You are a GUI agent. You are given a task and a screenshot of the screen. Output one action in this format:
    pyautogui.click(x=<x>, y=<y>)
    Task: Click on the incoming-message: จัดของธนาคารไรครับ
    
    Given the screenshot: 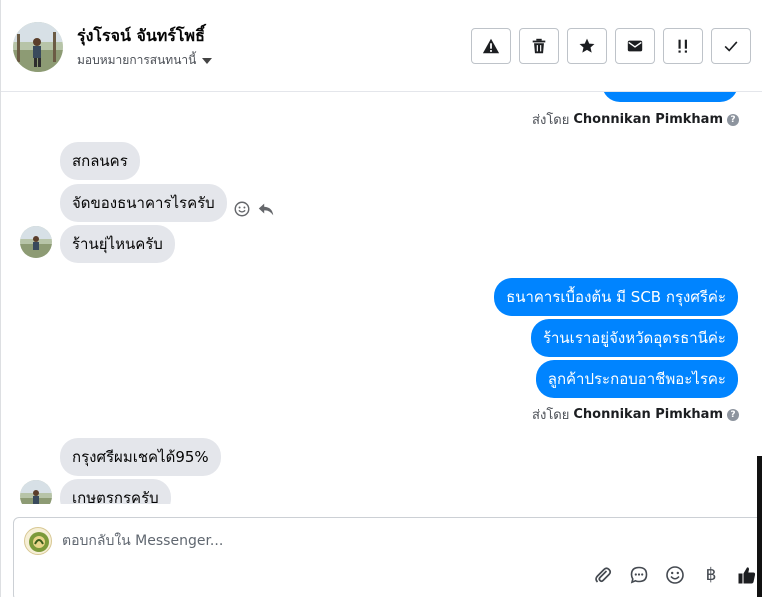 What is the action you would take?
    pyautogui.click(x=143, y=203)
    